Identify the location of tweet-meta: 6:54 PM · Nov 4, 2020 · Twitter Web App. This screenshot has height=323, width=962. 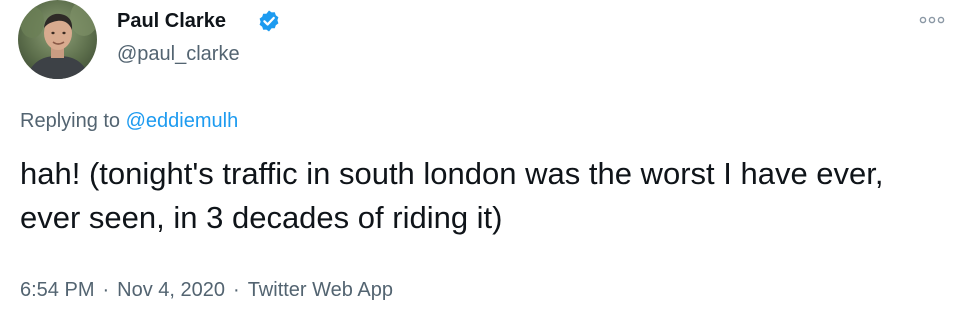
(206, 290).